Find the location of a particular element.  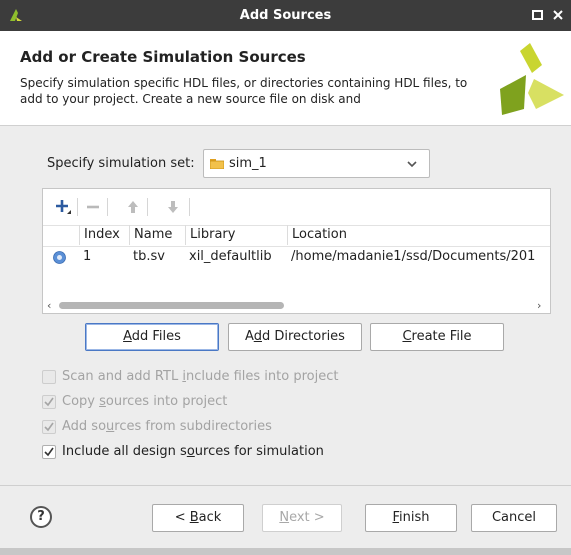

next-button: Next > is located at coordinates (302, 518).